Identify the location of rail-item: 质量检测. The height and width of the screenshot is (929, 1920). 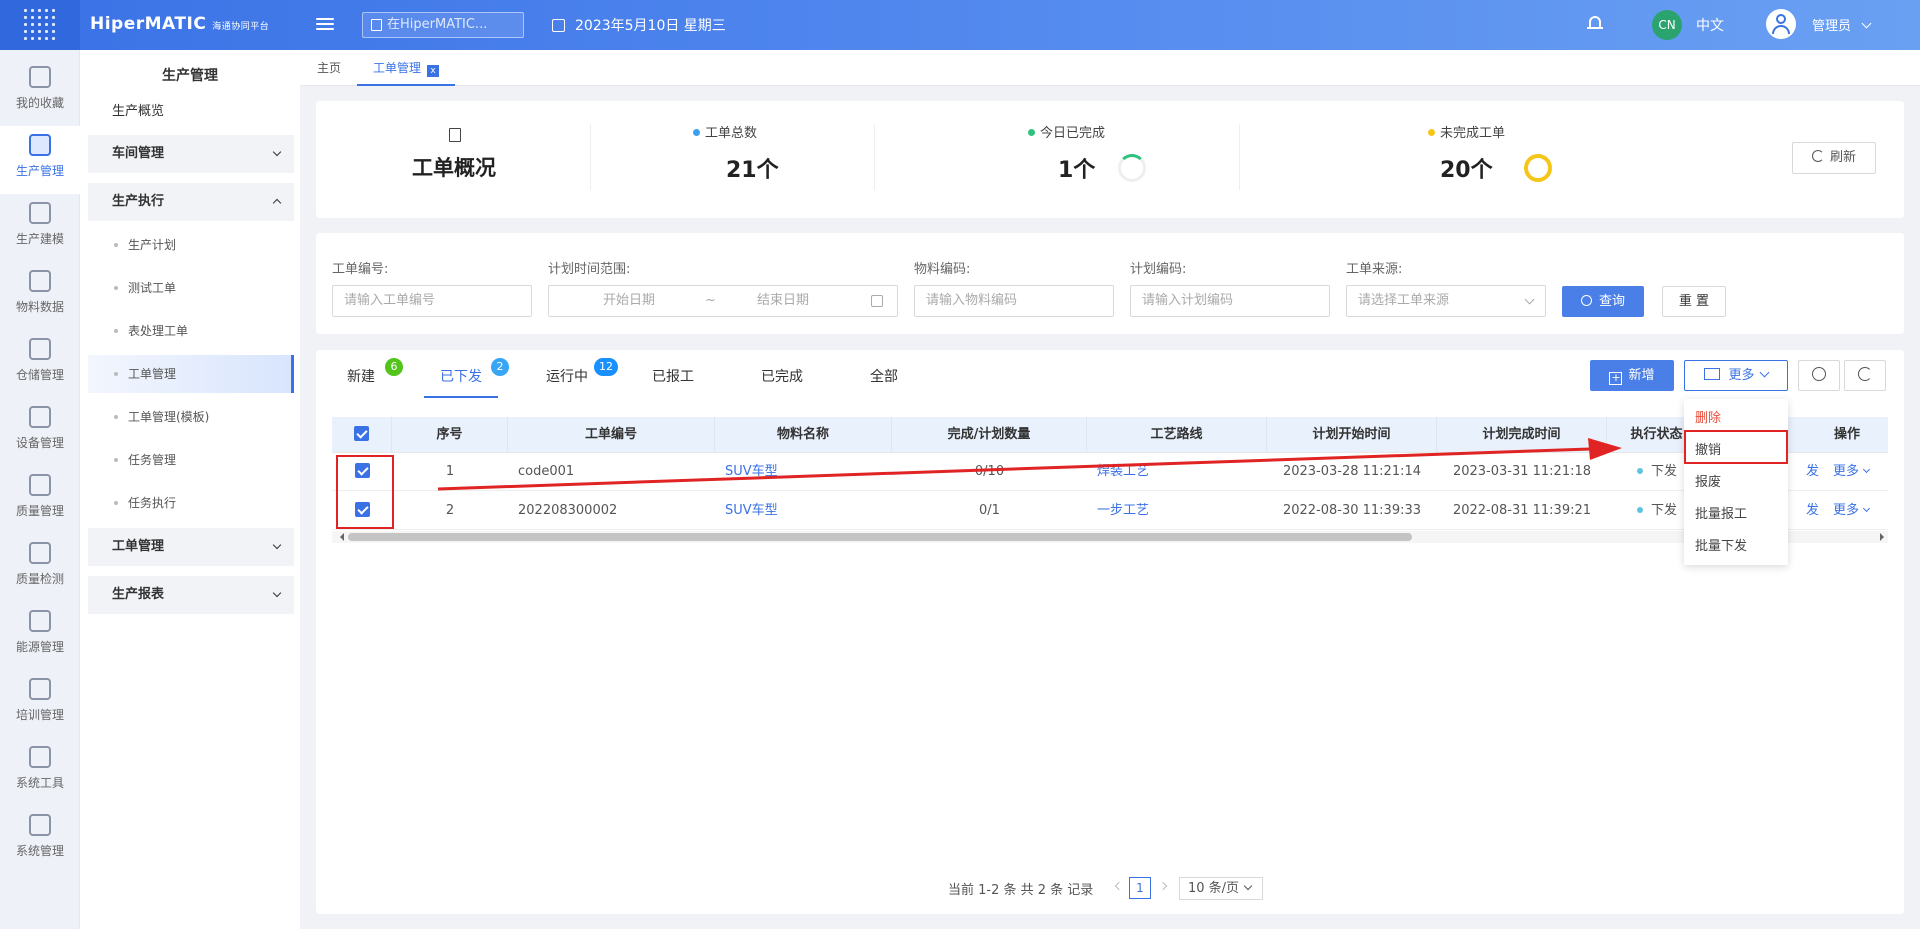
(40, 568).